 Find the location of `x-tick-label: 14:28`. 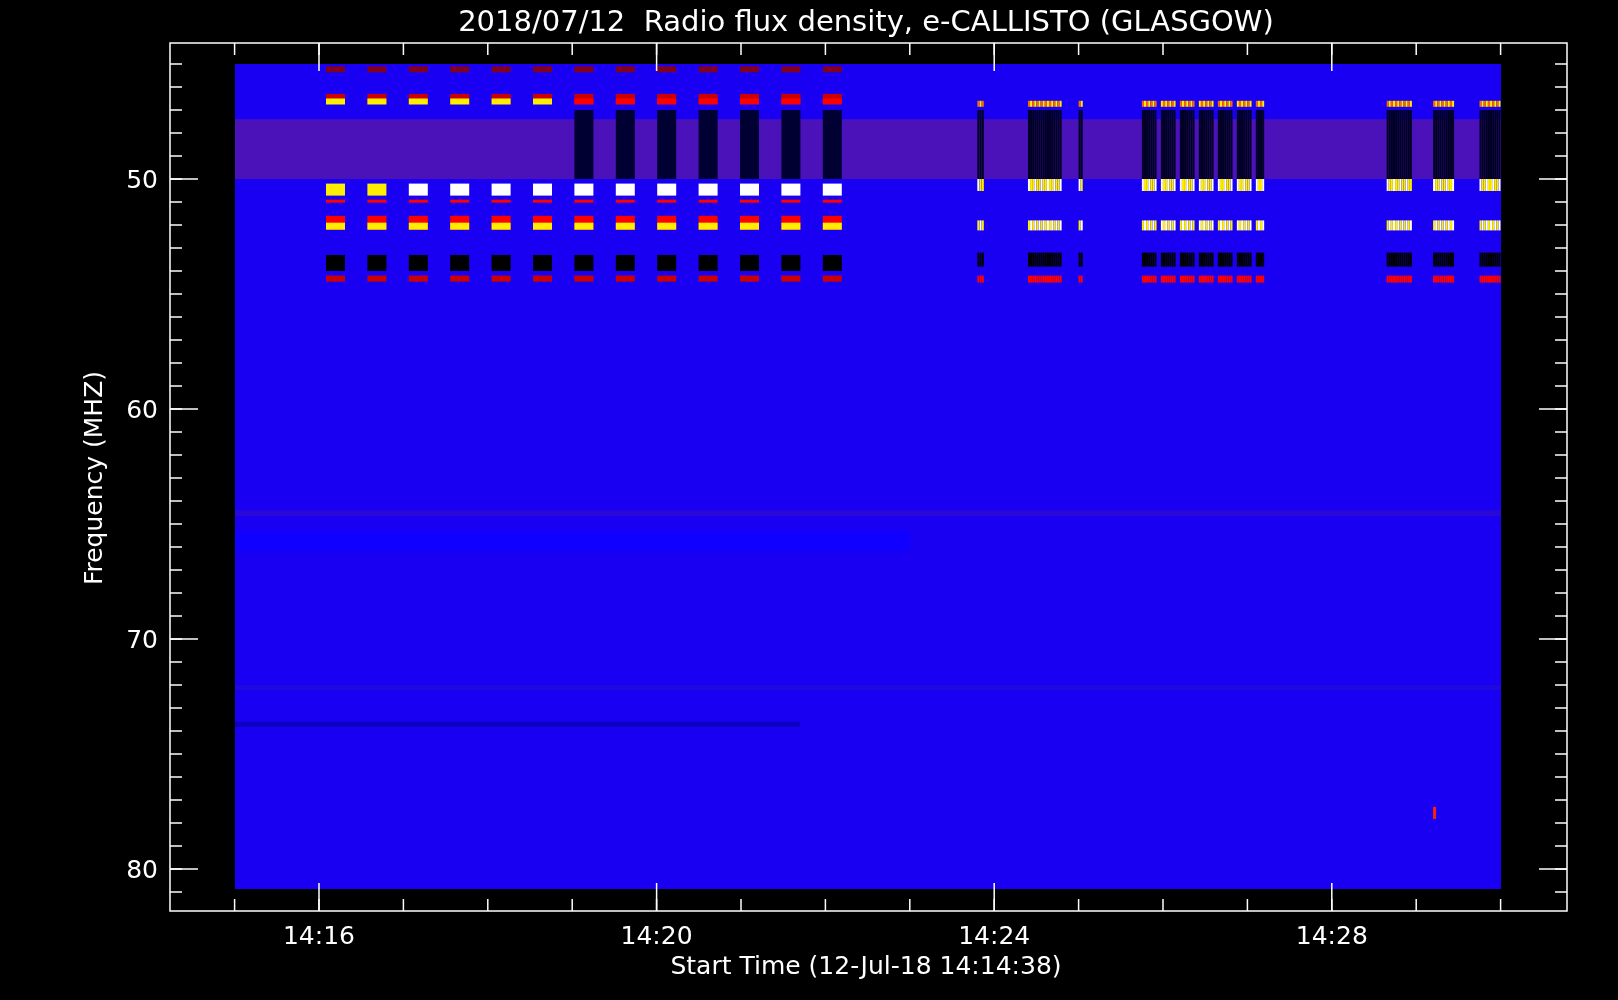

x-tick-label: 14:28 is located at coordinates (1331, 935).